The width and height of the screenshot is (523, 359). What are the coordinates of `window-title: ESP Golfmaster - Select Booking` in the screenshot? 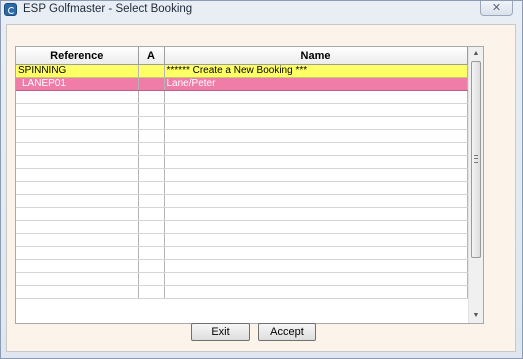 It's located at (108, 9).